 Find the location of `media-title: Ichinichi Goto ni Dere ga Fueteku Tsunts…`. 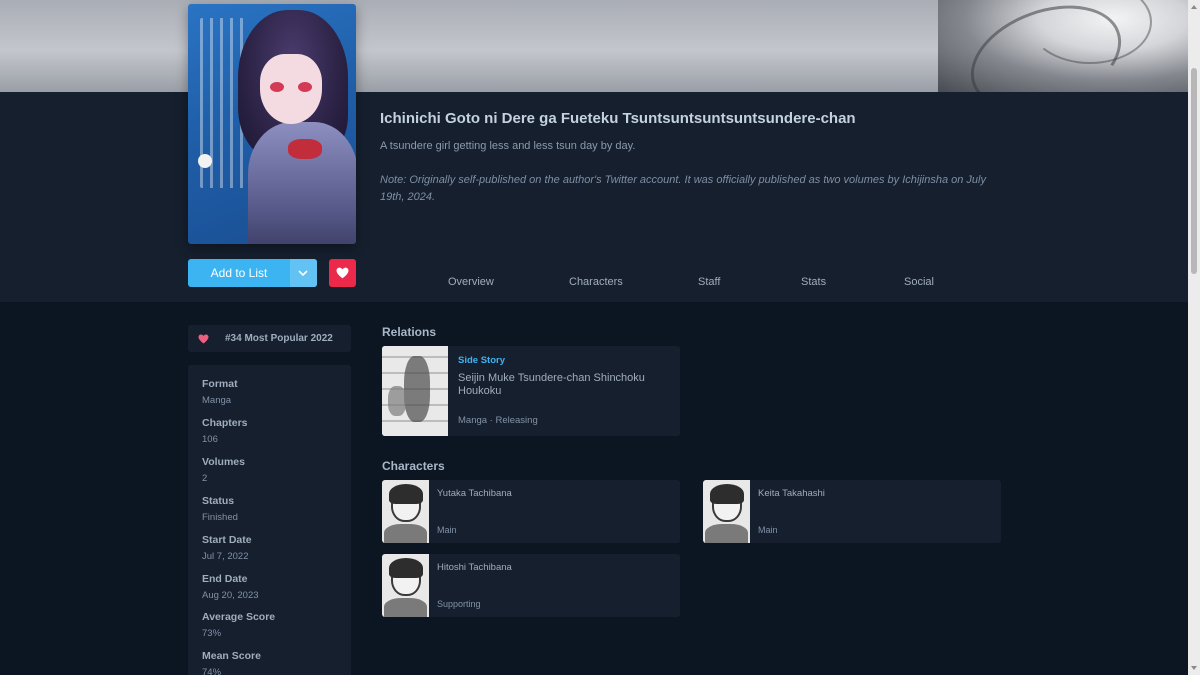

media-title: Ichinichi Goto ni Dere ga Fueteku Tsunts… is located at coordinates (618, 118).